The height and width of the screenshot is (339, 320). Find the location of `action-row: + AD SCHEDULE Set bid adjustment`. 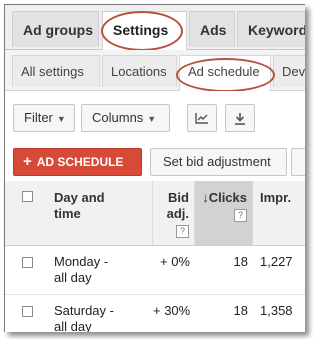

action-row: + AD SCHEDULE Set bid adjustment is located at coordinates (155, 162).